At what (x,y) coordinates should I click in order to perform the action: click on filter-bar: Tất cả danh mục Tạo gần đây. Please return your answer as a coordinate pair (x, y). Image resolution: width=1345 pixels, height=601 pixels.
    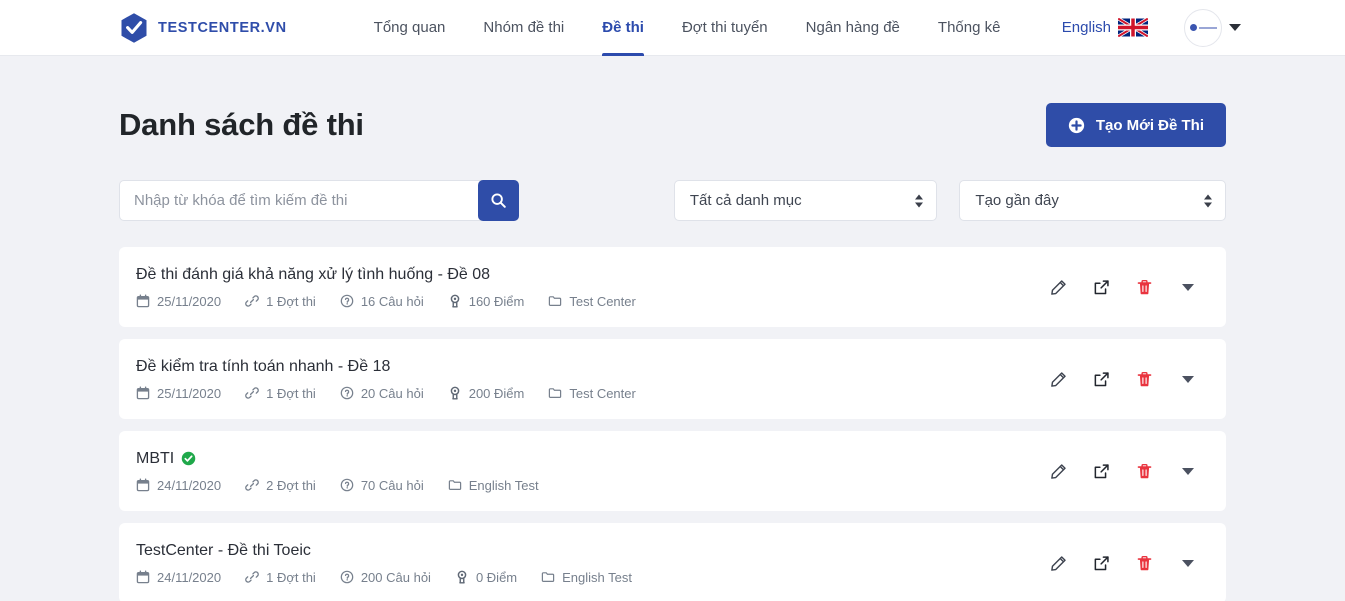
    Looking at the image, I should click on (672, 200).